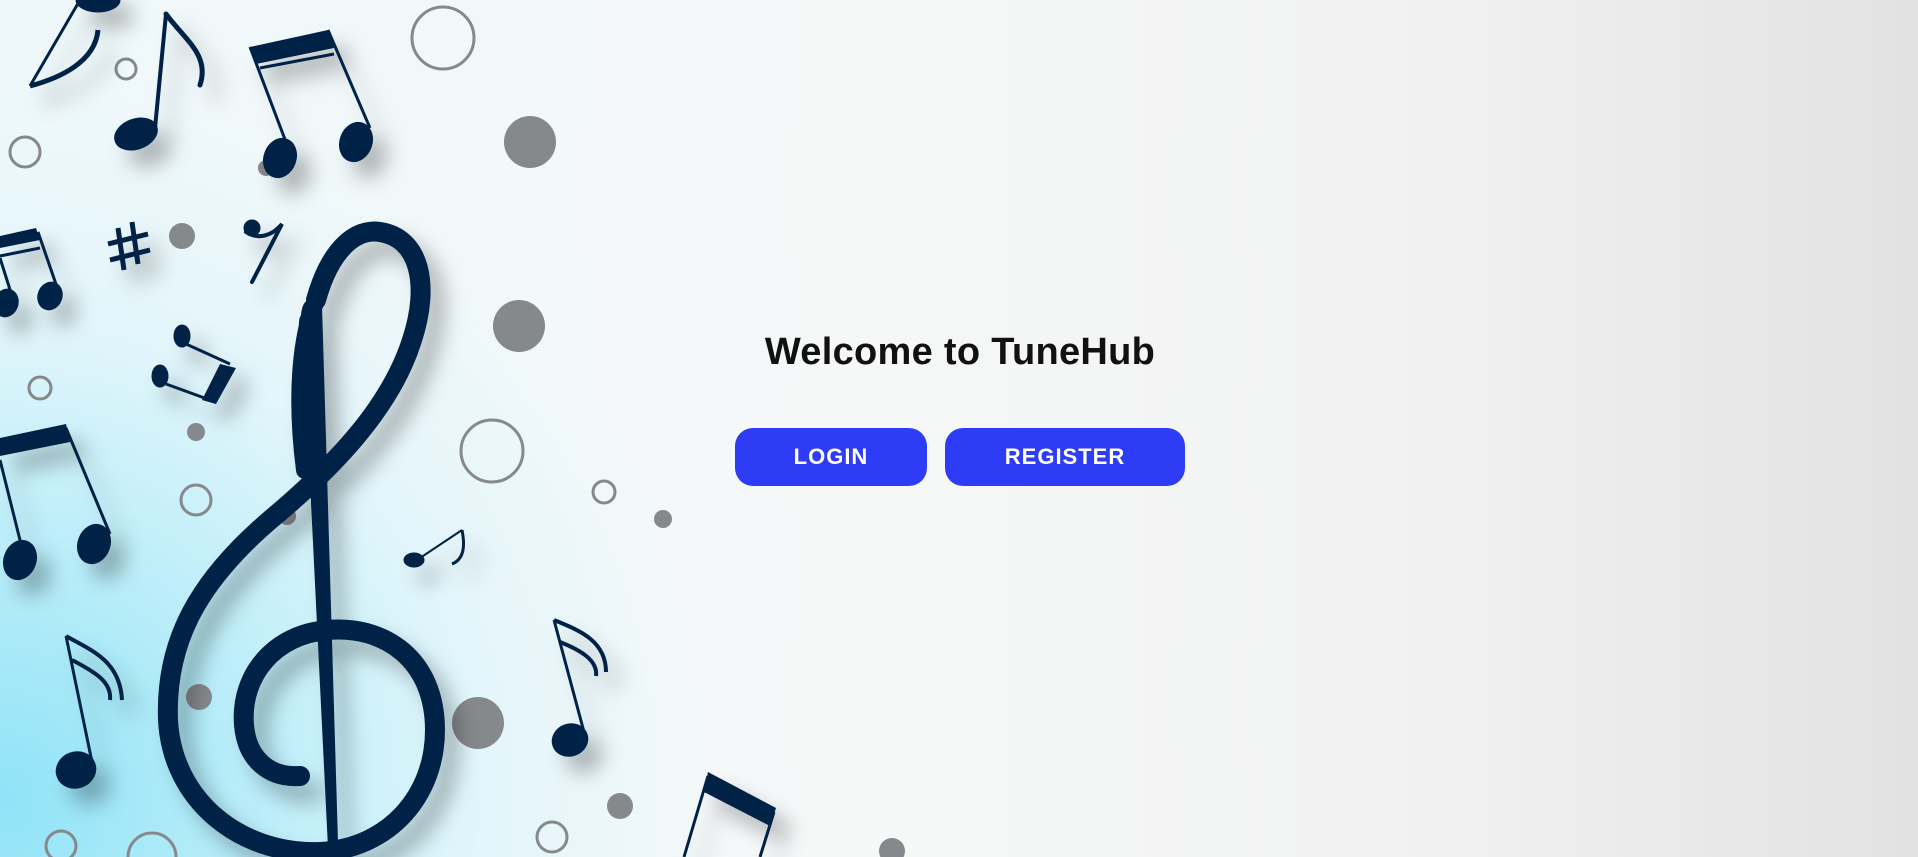  Describe the element at coordinates (301, 539) in the screenshot. I see `treble-clef-icon` at that location.